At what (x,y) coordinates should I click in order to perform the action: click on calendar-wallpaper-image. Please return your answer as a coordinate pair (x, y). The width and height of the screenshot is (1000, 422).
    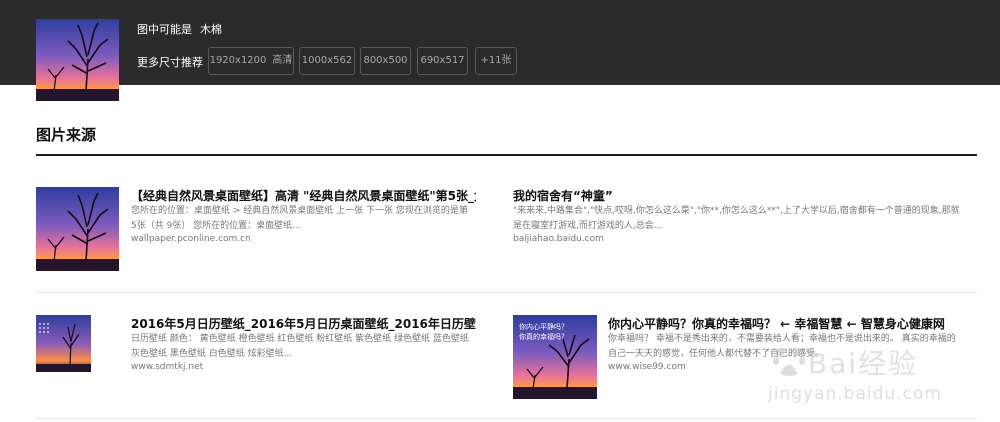
    Looking at the image, I should click on (63, 343).